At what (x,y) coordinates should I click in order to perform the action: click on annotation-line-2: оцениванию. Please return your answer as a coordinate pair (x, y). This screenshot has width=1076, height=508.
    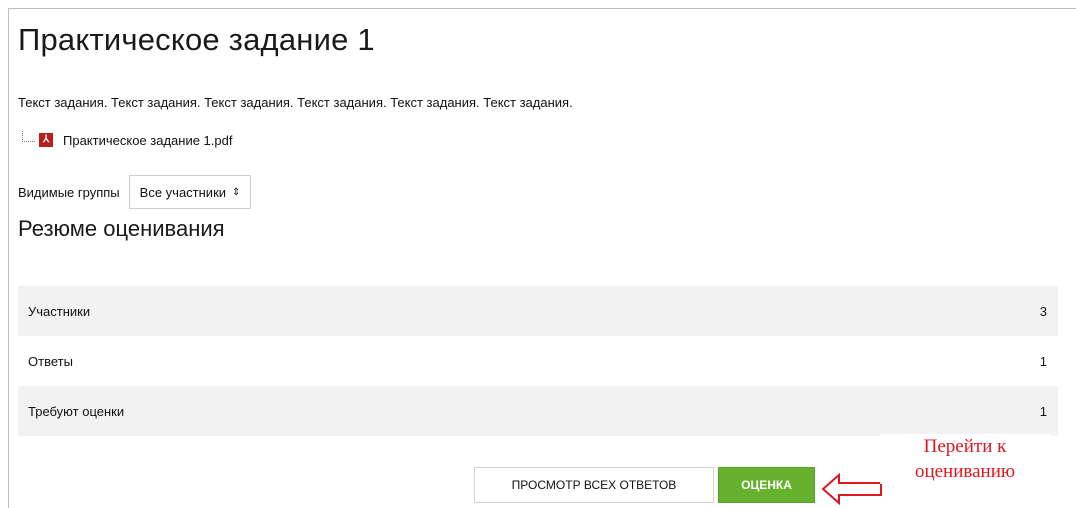
    Looking at the image, I should click on (965, 471).